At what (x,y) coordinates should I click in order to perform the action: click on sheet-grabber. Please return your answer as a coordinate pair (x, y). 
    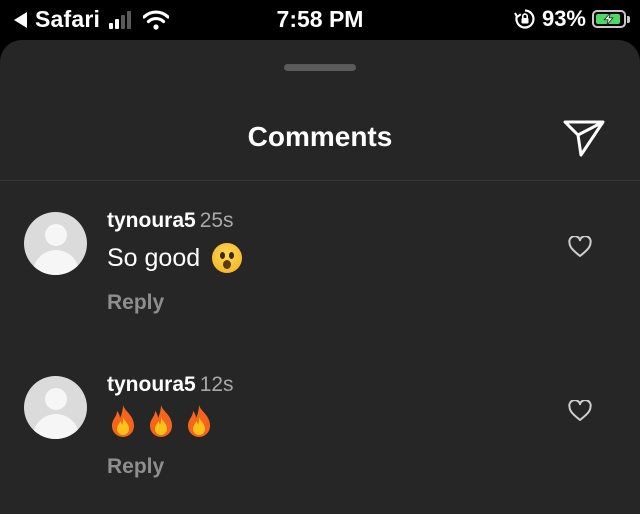
    Looking at the image, I should click on (320, 67).